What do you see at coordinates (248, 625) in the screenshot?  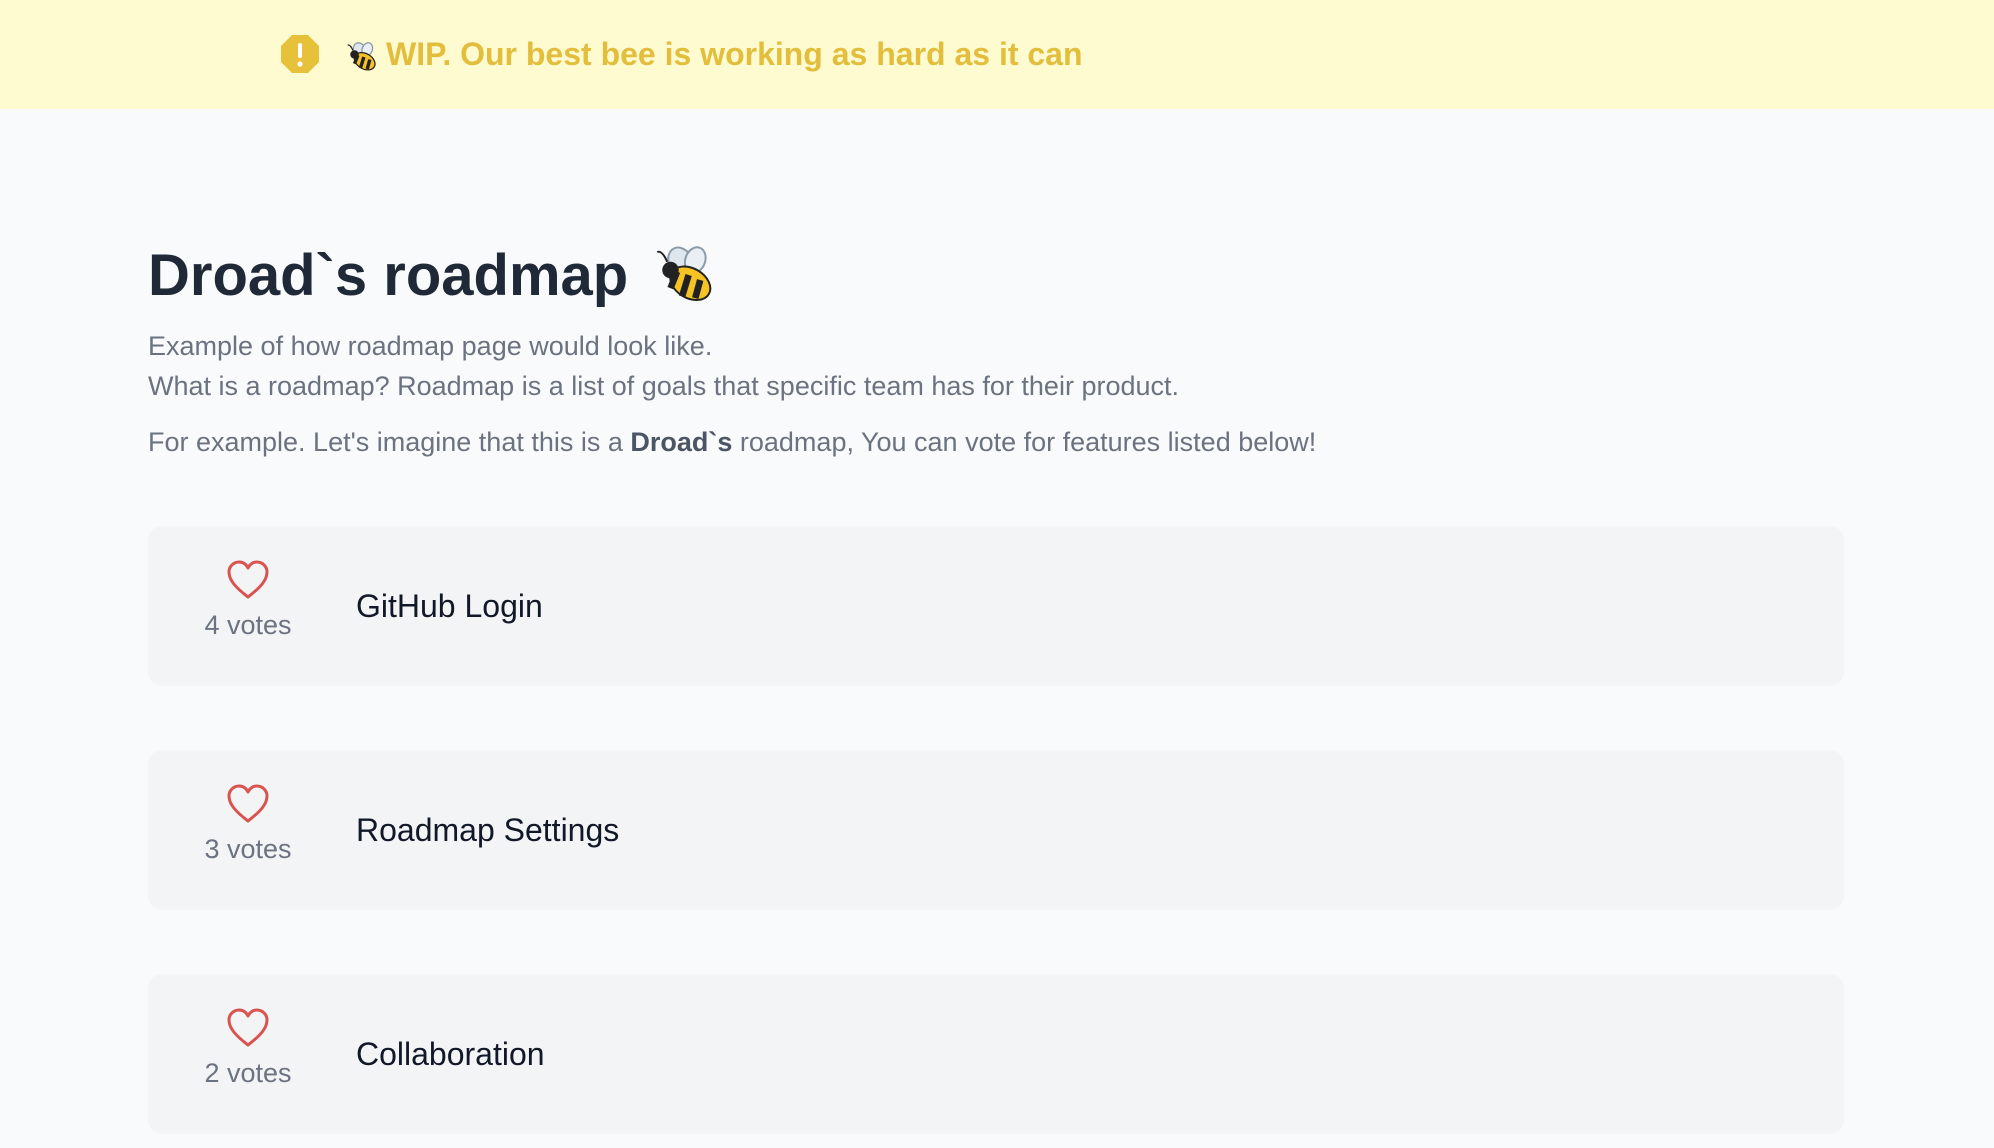 I see `vote-count: 4 votes` at bounding box center [248, 625].